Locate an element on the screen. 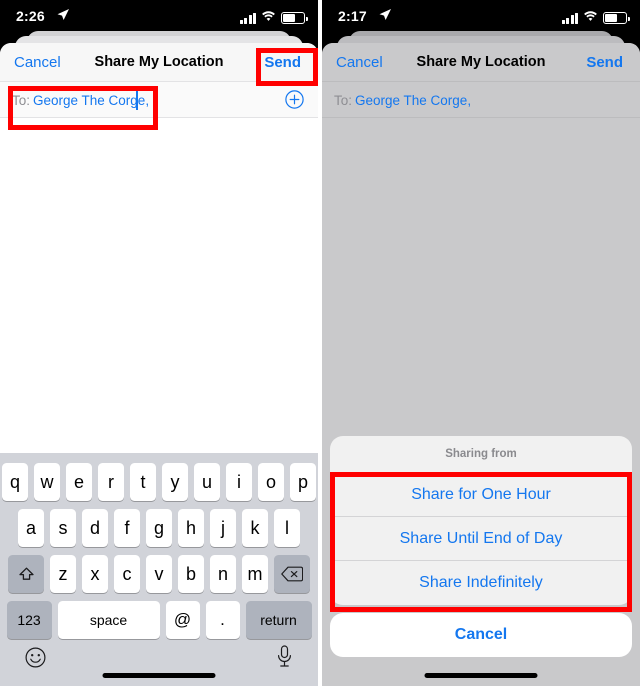  key-j: j is located at coordinates (223, 528).